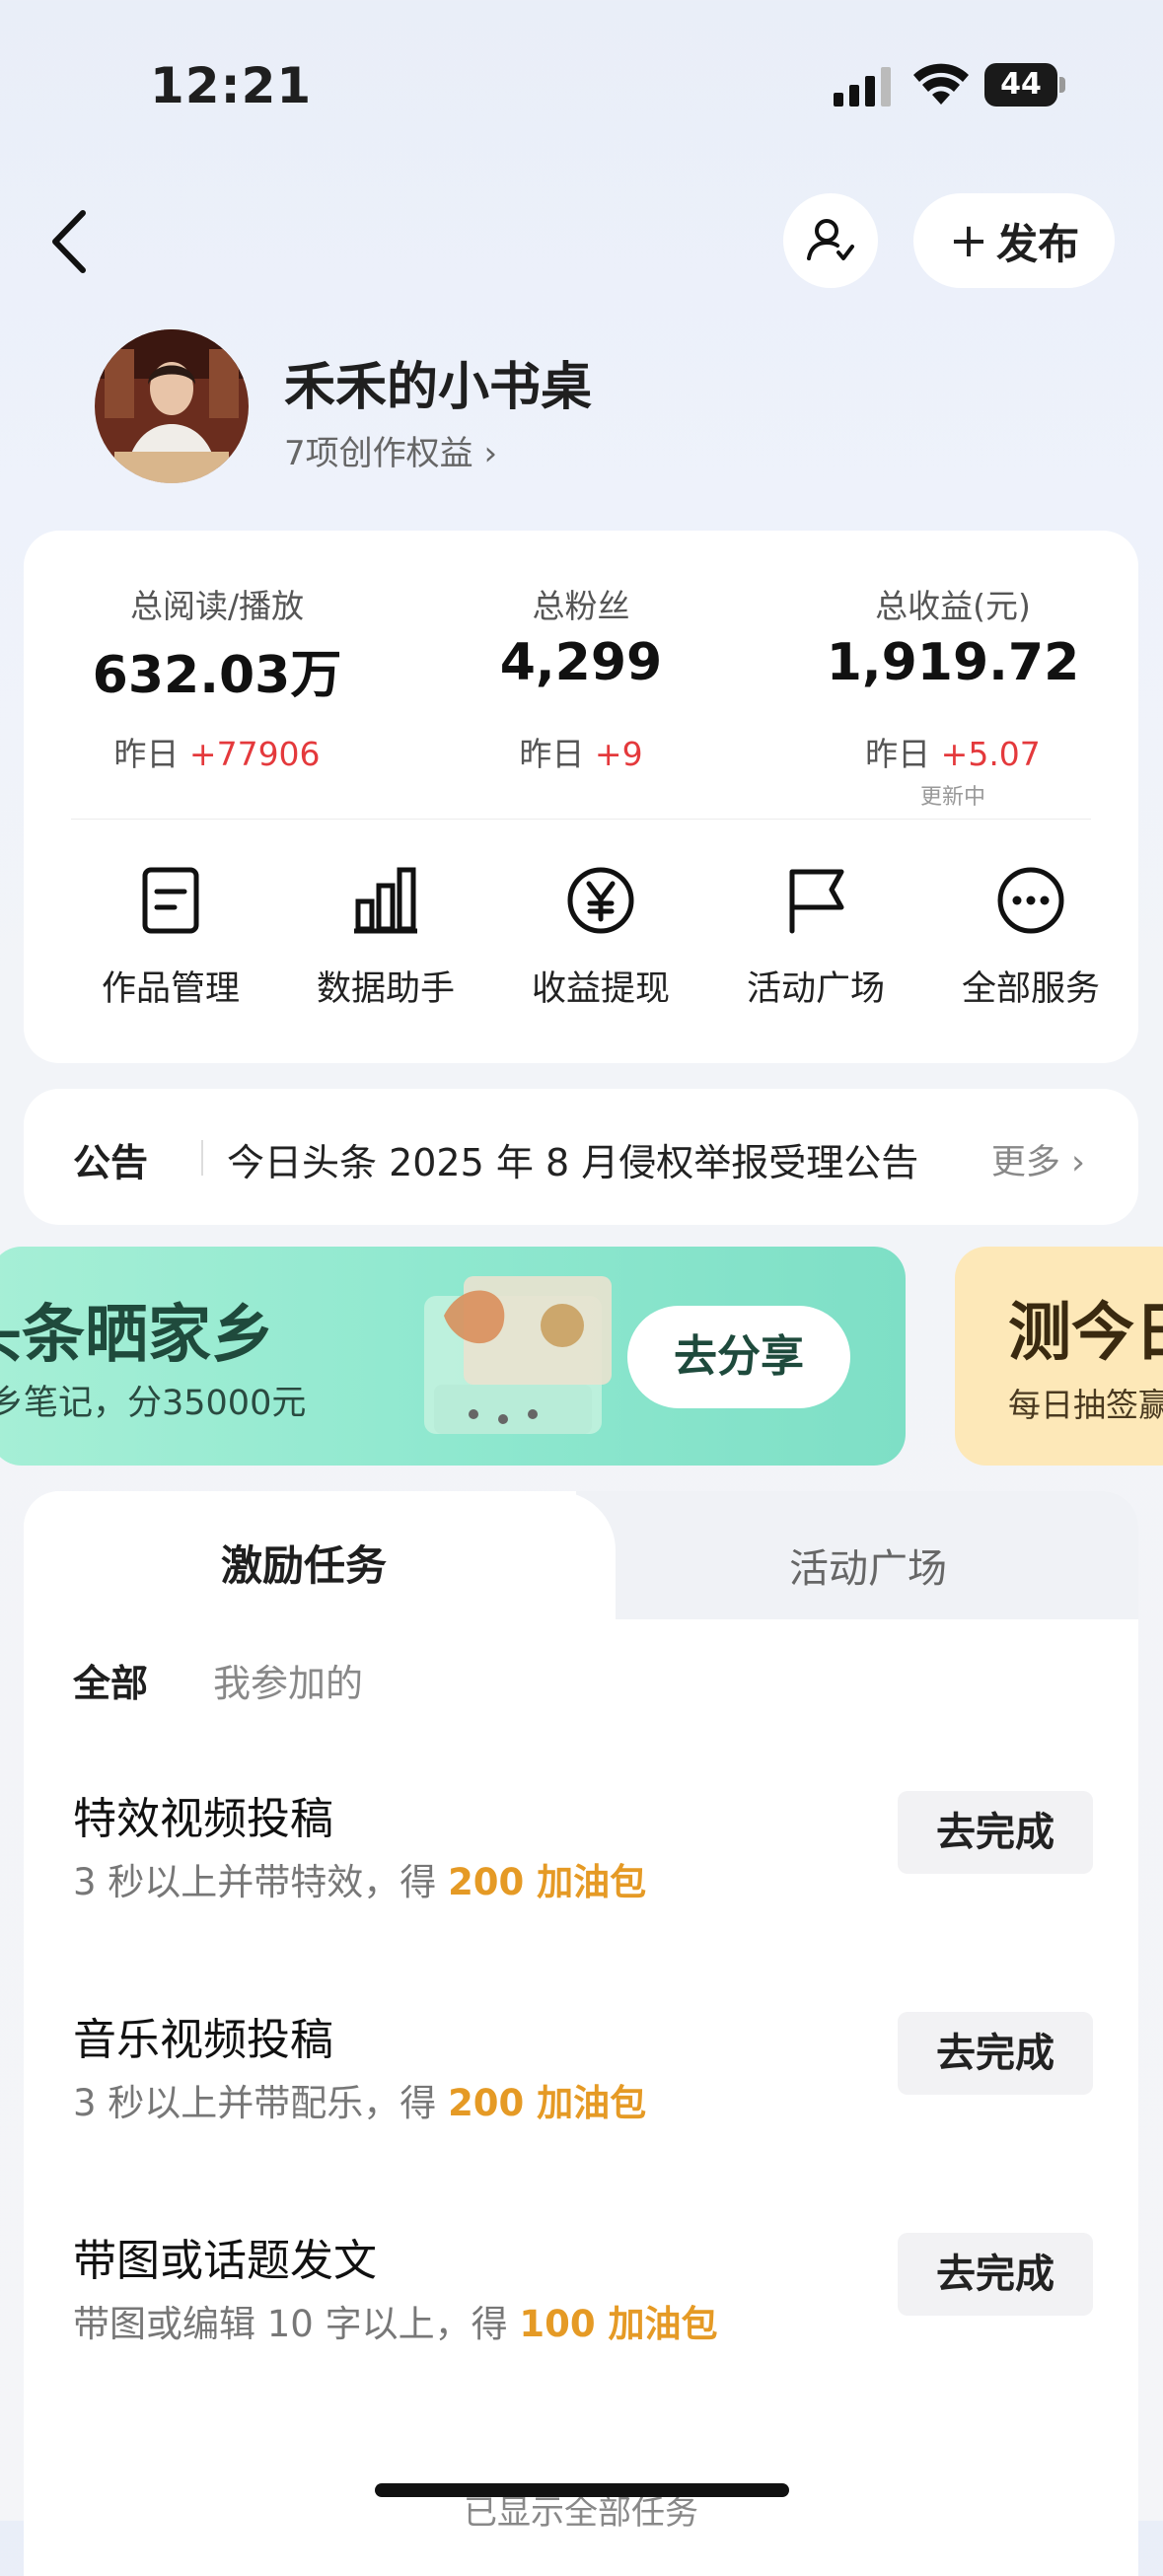  Describe the element at coordinates (203, 1819) in the screenshot. I see `task-title: 特效视频投稿` at that location.